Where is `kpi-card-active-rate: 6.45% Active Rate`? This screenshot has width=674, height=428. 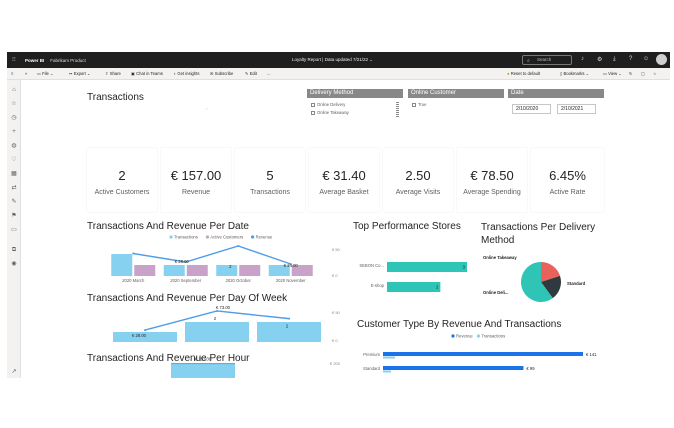
kpi-card-active-rate: 6.45% Active Rate is located at coordinates (567, 180).